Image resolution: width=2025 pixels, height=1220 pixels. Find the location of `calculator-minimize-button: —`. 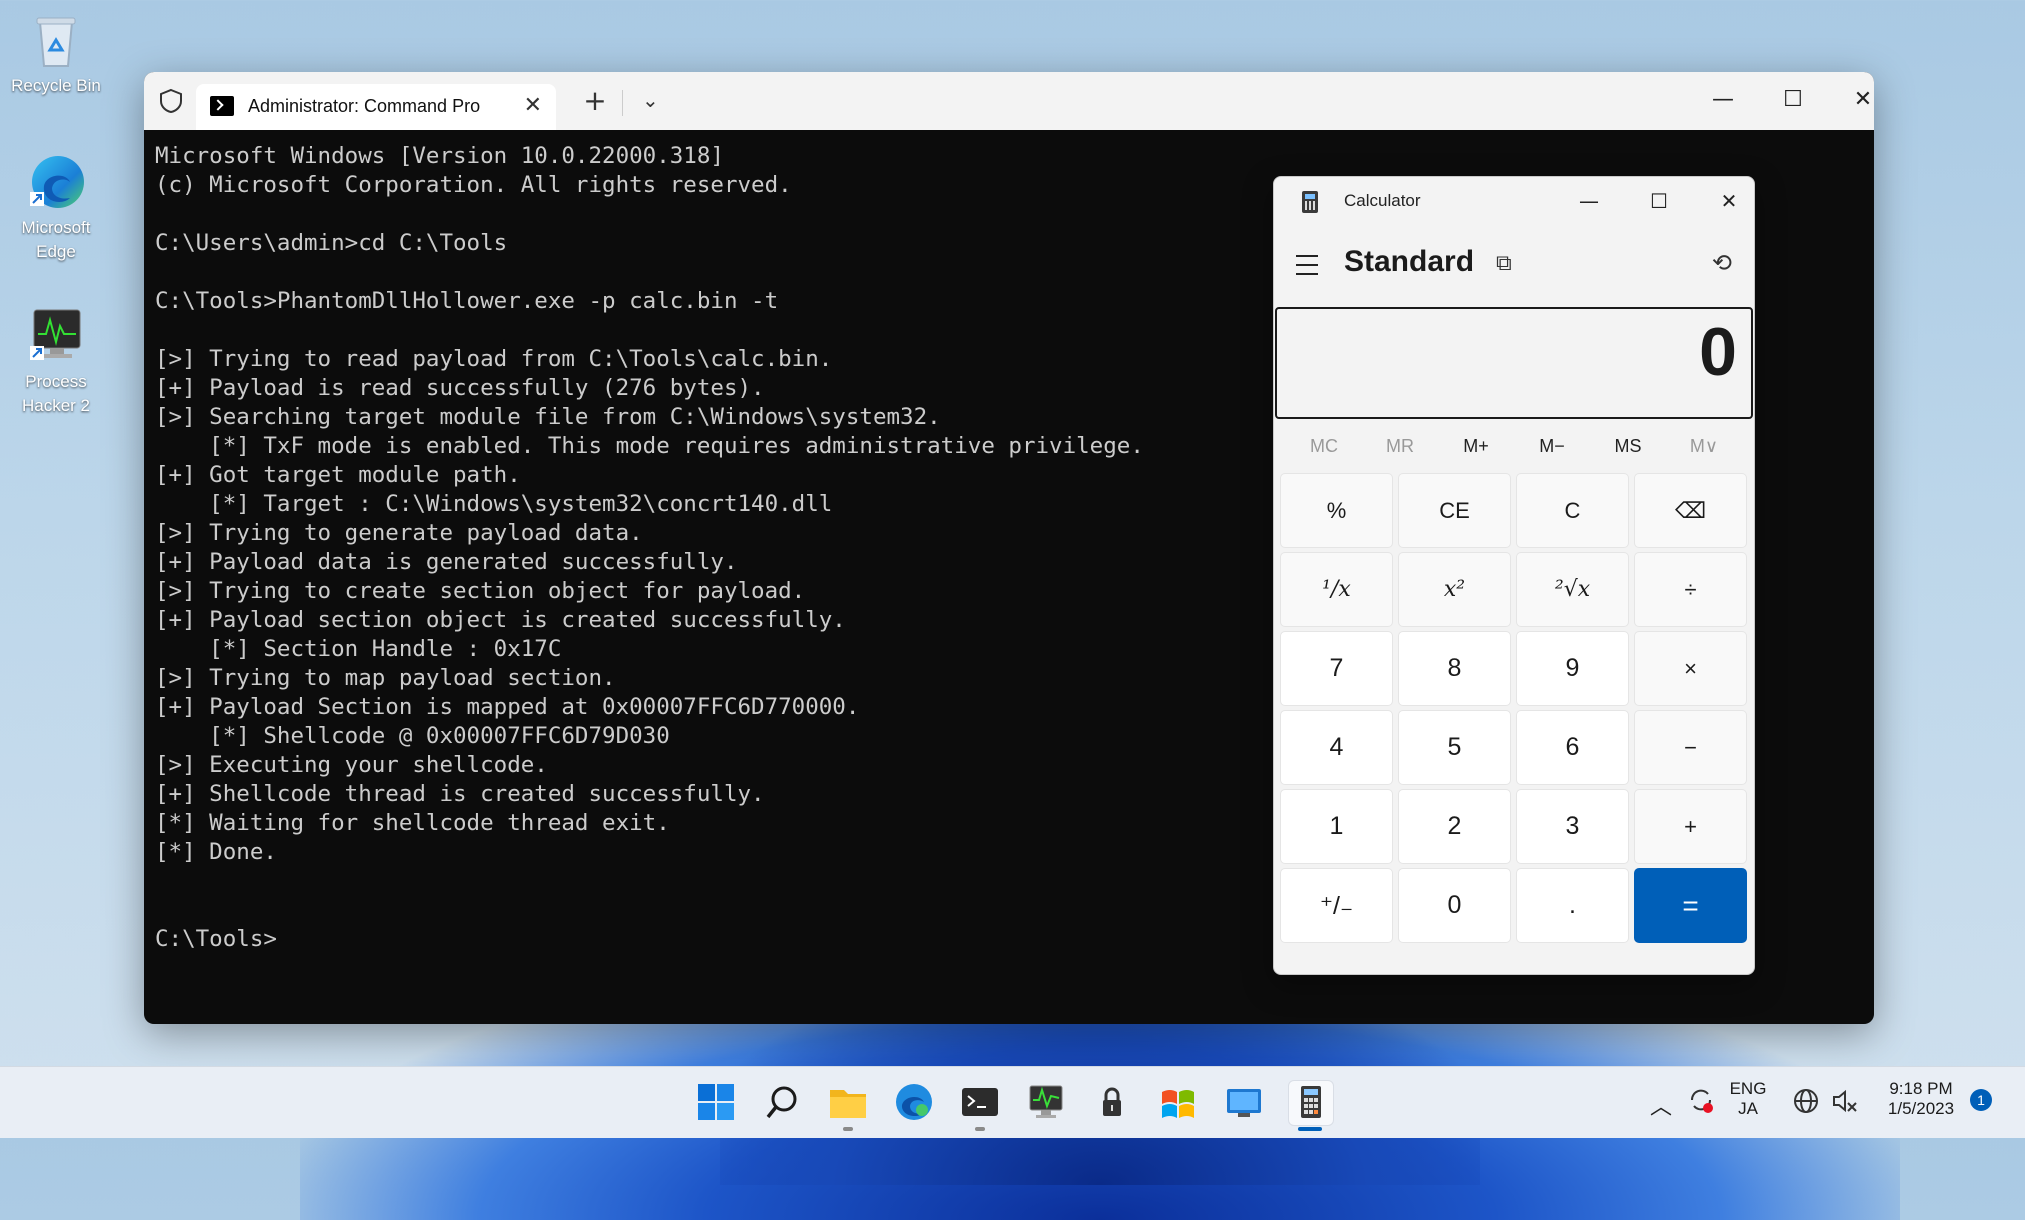

calculator-minimize-button: — is located at coordinates (1589, 201).